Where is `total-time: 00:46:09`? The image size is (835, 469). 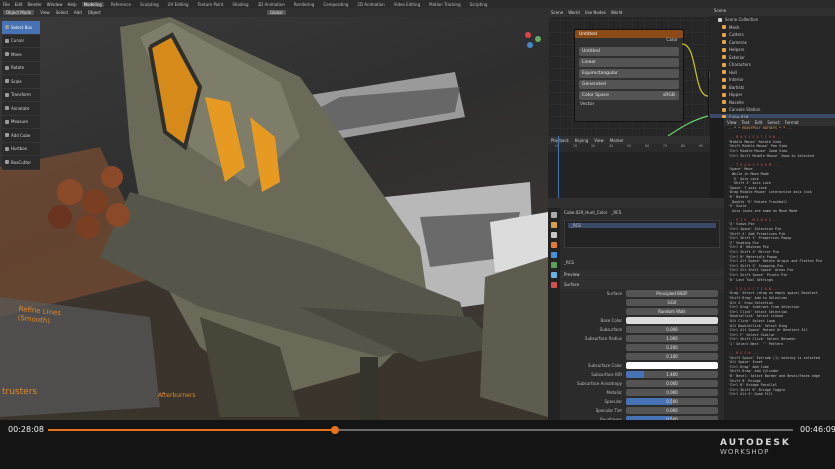 total-time: 00:46:09 is located at coordinates (817, 429).